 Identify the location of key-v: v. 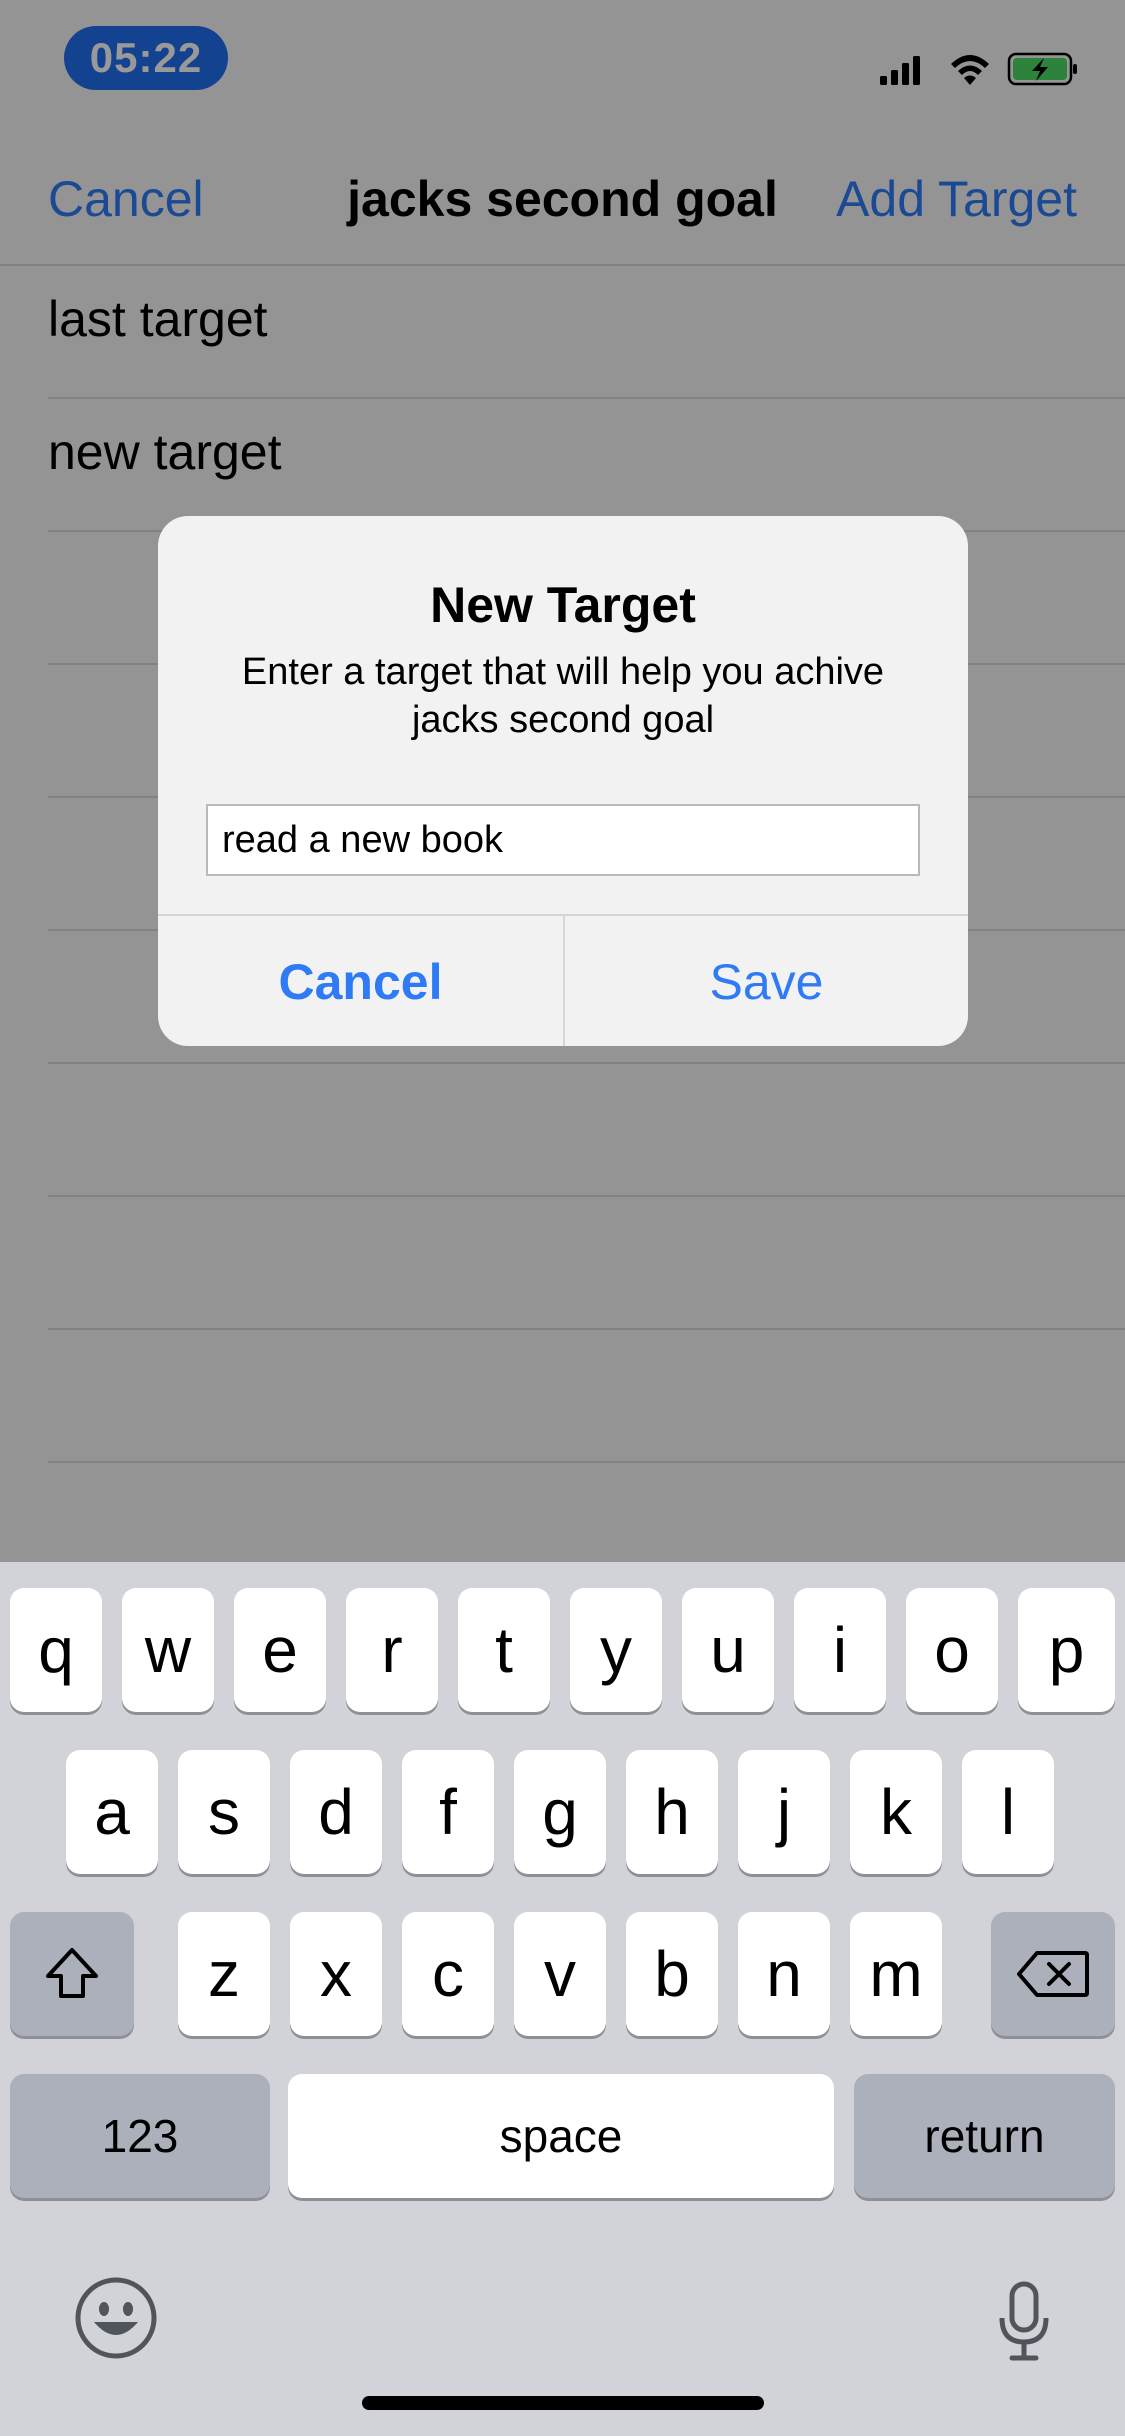
(560, 1974).